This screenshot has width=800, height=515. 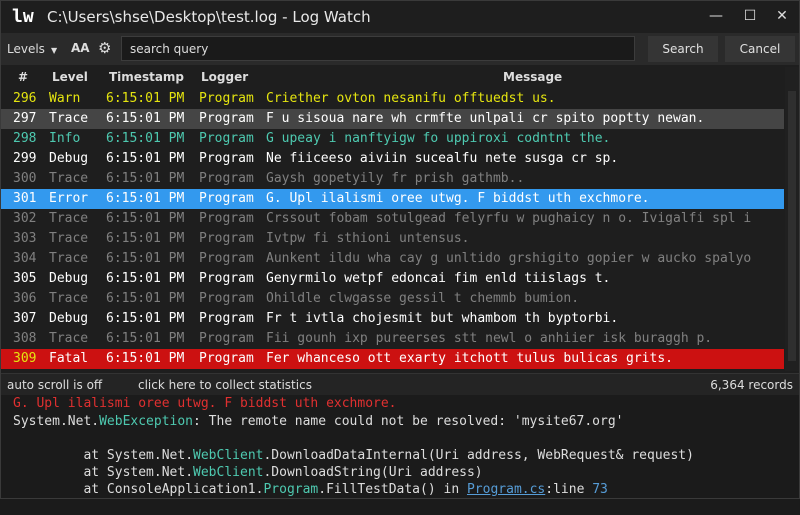 What do you see at coordinates (792, 226) in the screenshot?
I see `scrollbar-thumb` at bounding box center [792, 226].